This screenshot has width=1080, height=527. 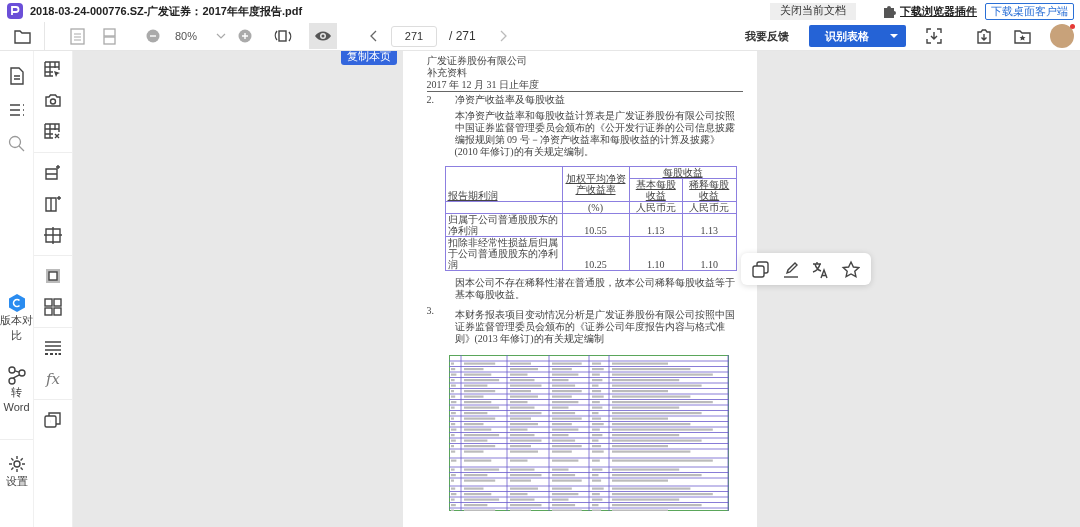 I want to click on nodes-icon, so click(x=16, y=375).